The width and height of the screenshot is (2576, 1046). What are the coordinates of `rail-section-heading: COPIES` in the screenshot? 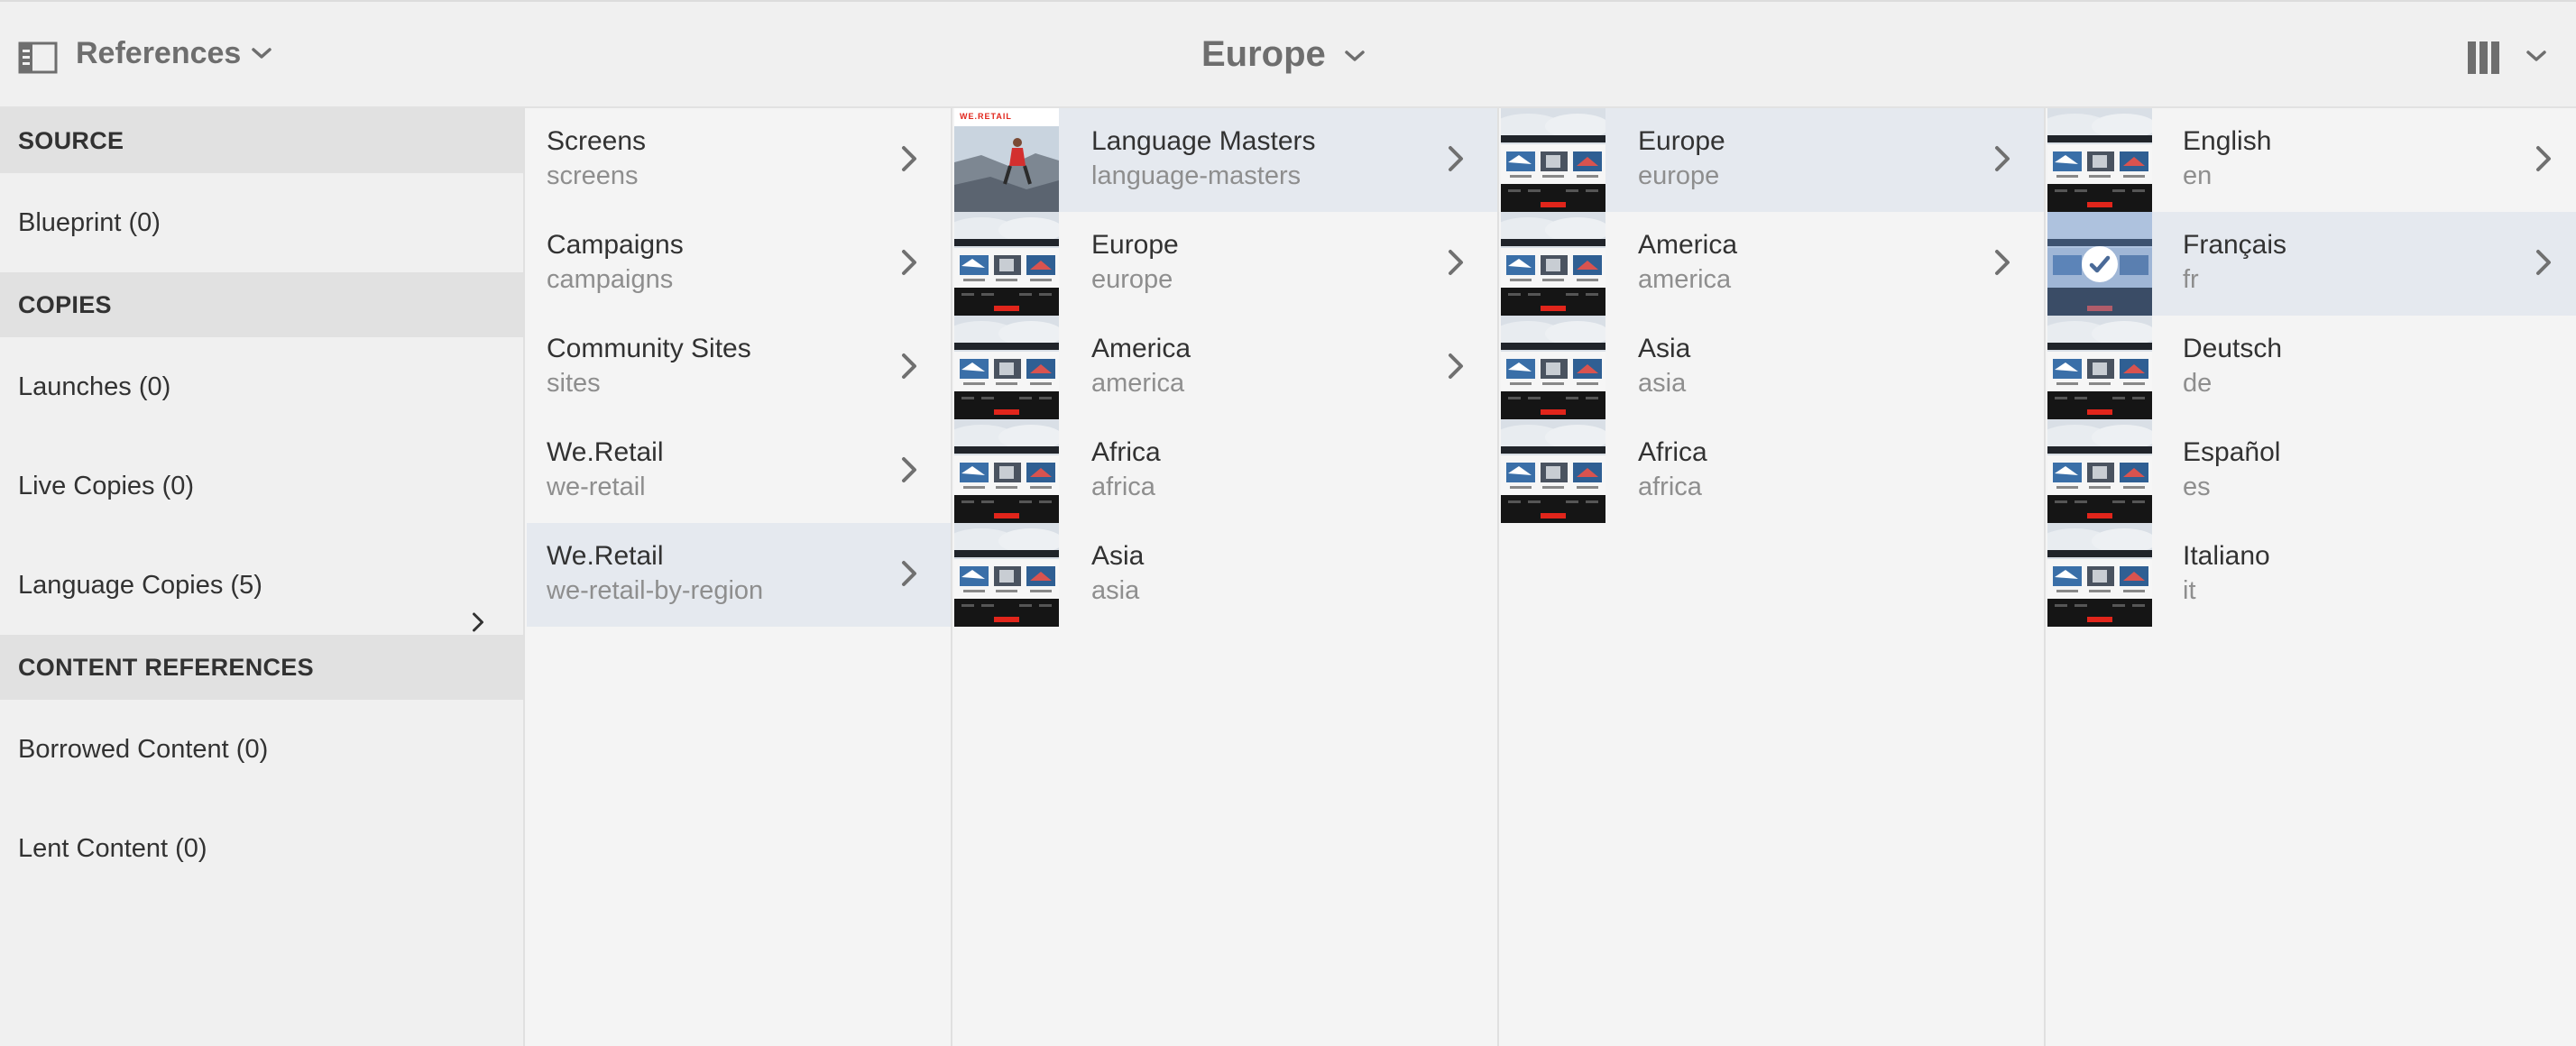 It's located at (261, 304).